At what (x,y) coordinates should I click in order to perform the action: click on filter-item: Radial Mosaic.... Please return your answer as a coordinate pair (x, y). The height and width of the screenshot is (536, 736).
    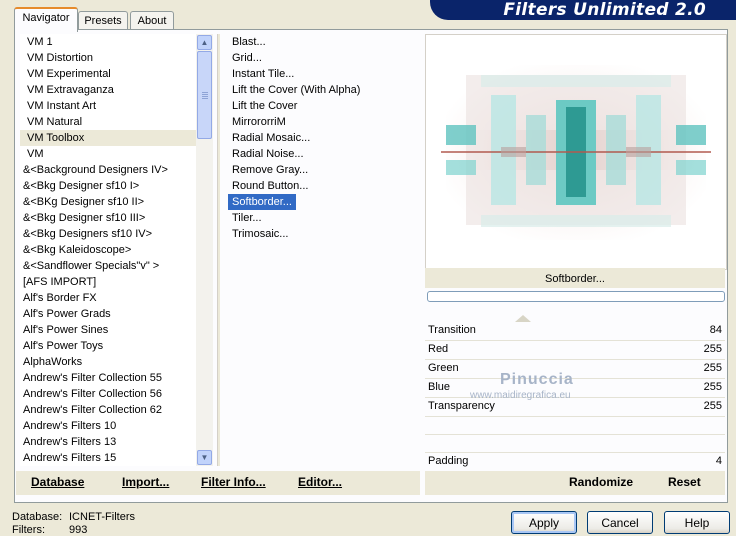
    Looking at the image, I should click on (323, 138).